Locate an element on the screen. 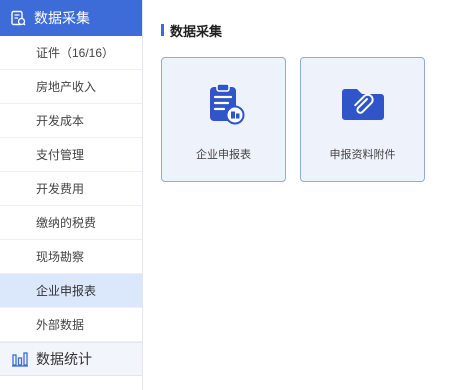 This screenshot has width=468, height=390. section-title: 数据采集 is located at coordinates (192, 30).